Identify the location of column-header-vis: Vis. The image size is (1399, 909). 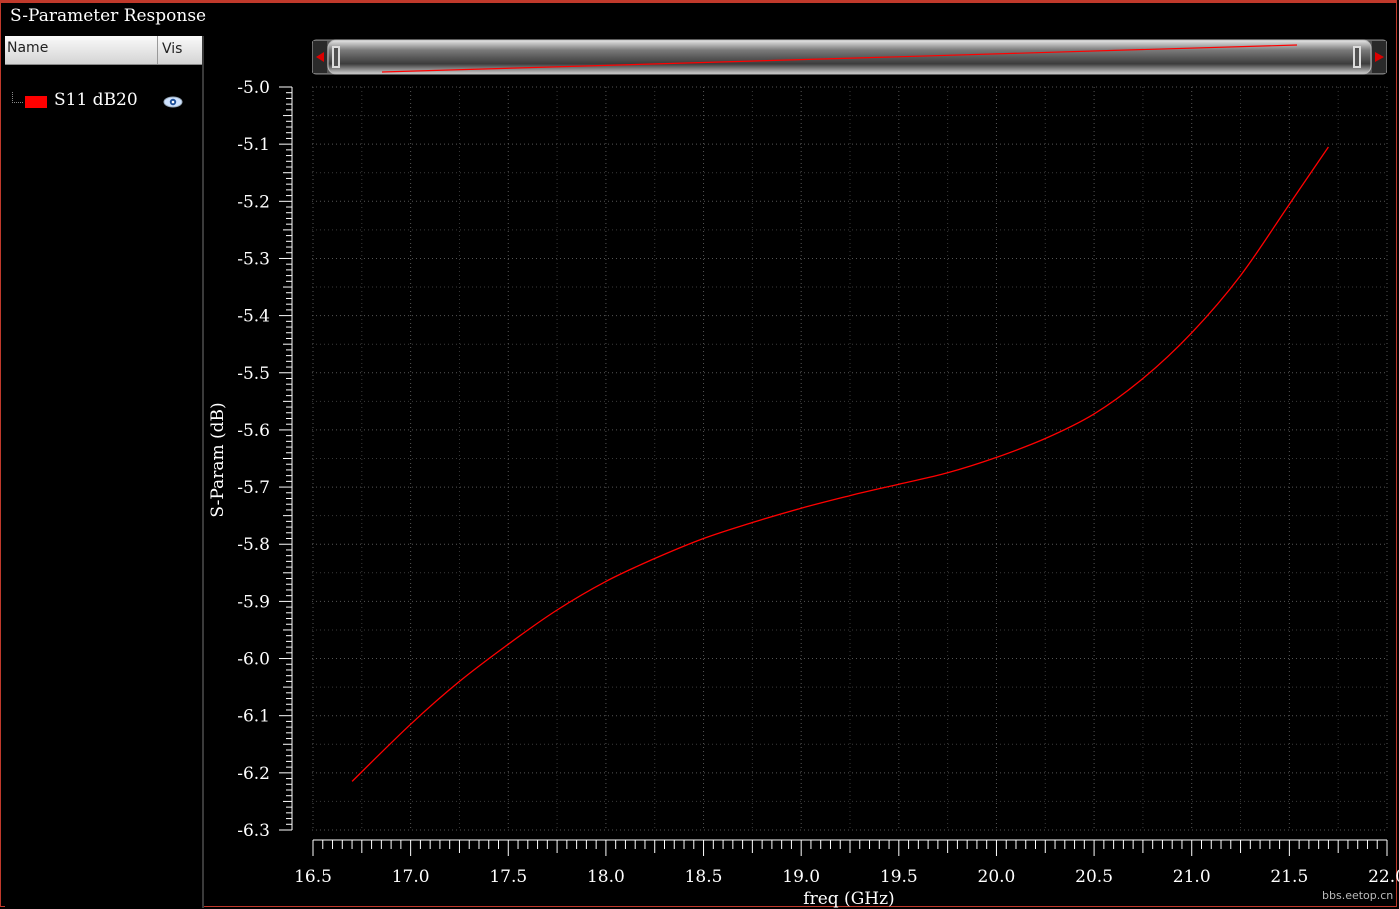
(169, 50).